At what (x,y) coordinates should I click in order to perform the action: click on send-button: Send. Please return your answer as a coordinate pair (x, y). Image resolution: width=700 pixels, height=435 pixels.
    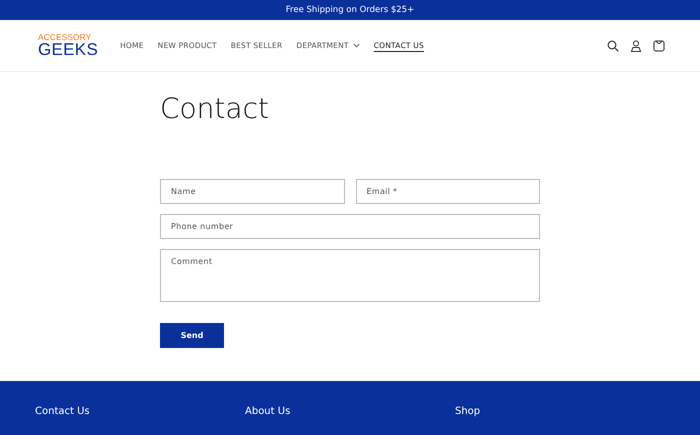
    Looking at the image, I should click on (192, 335).